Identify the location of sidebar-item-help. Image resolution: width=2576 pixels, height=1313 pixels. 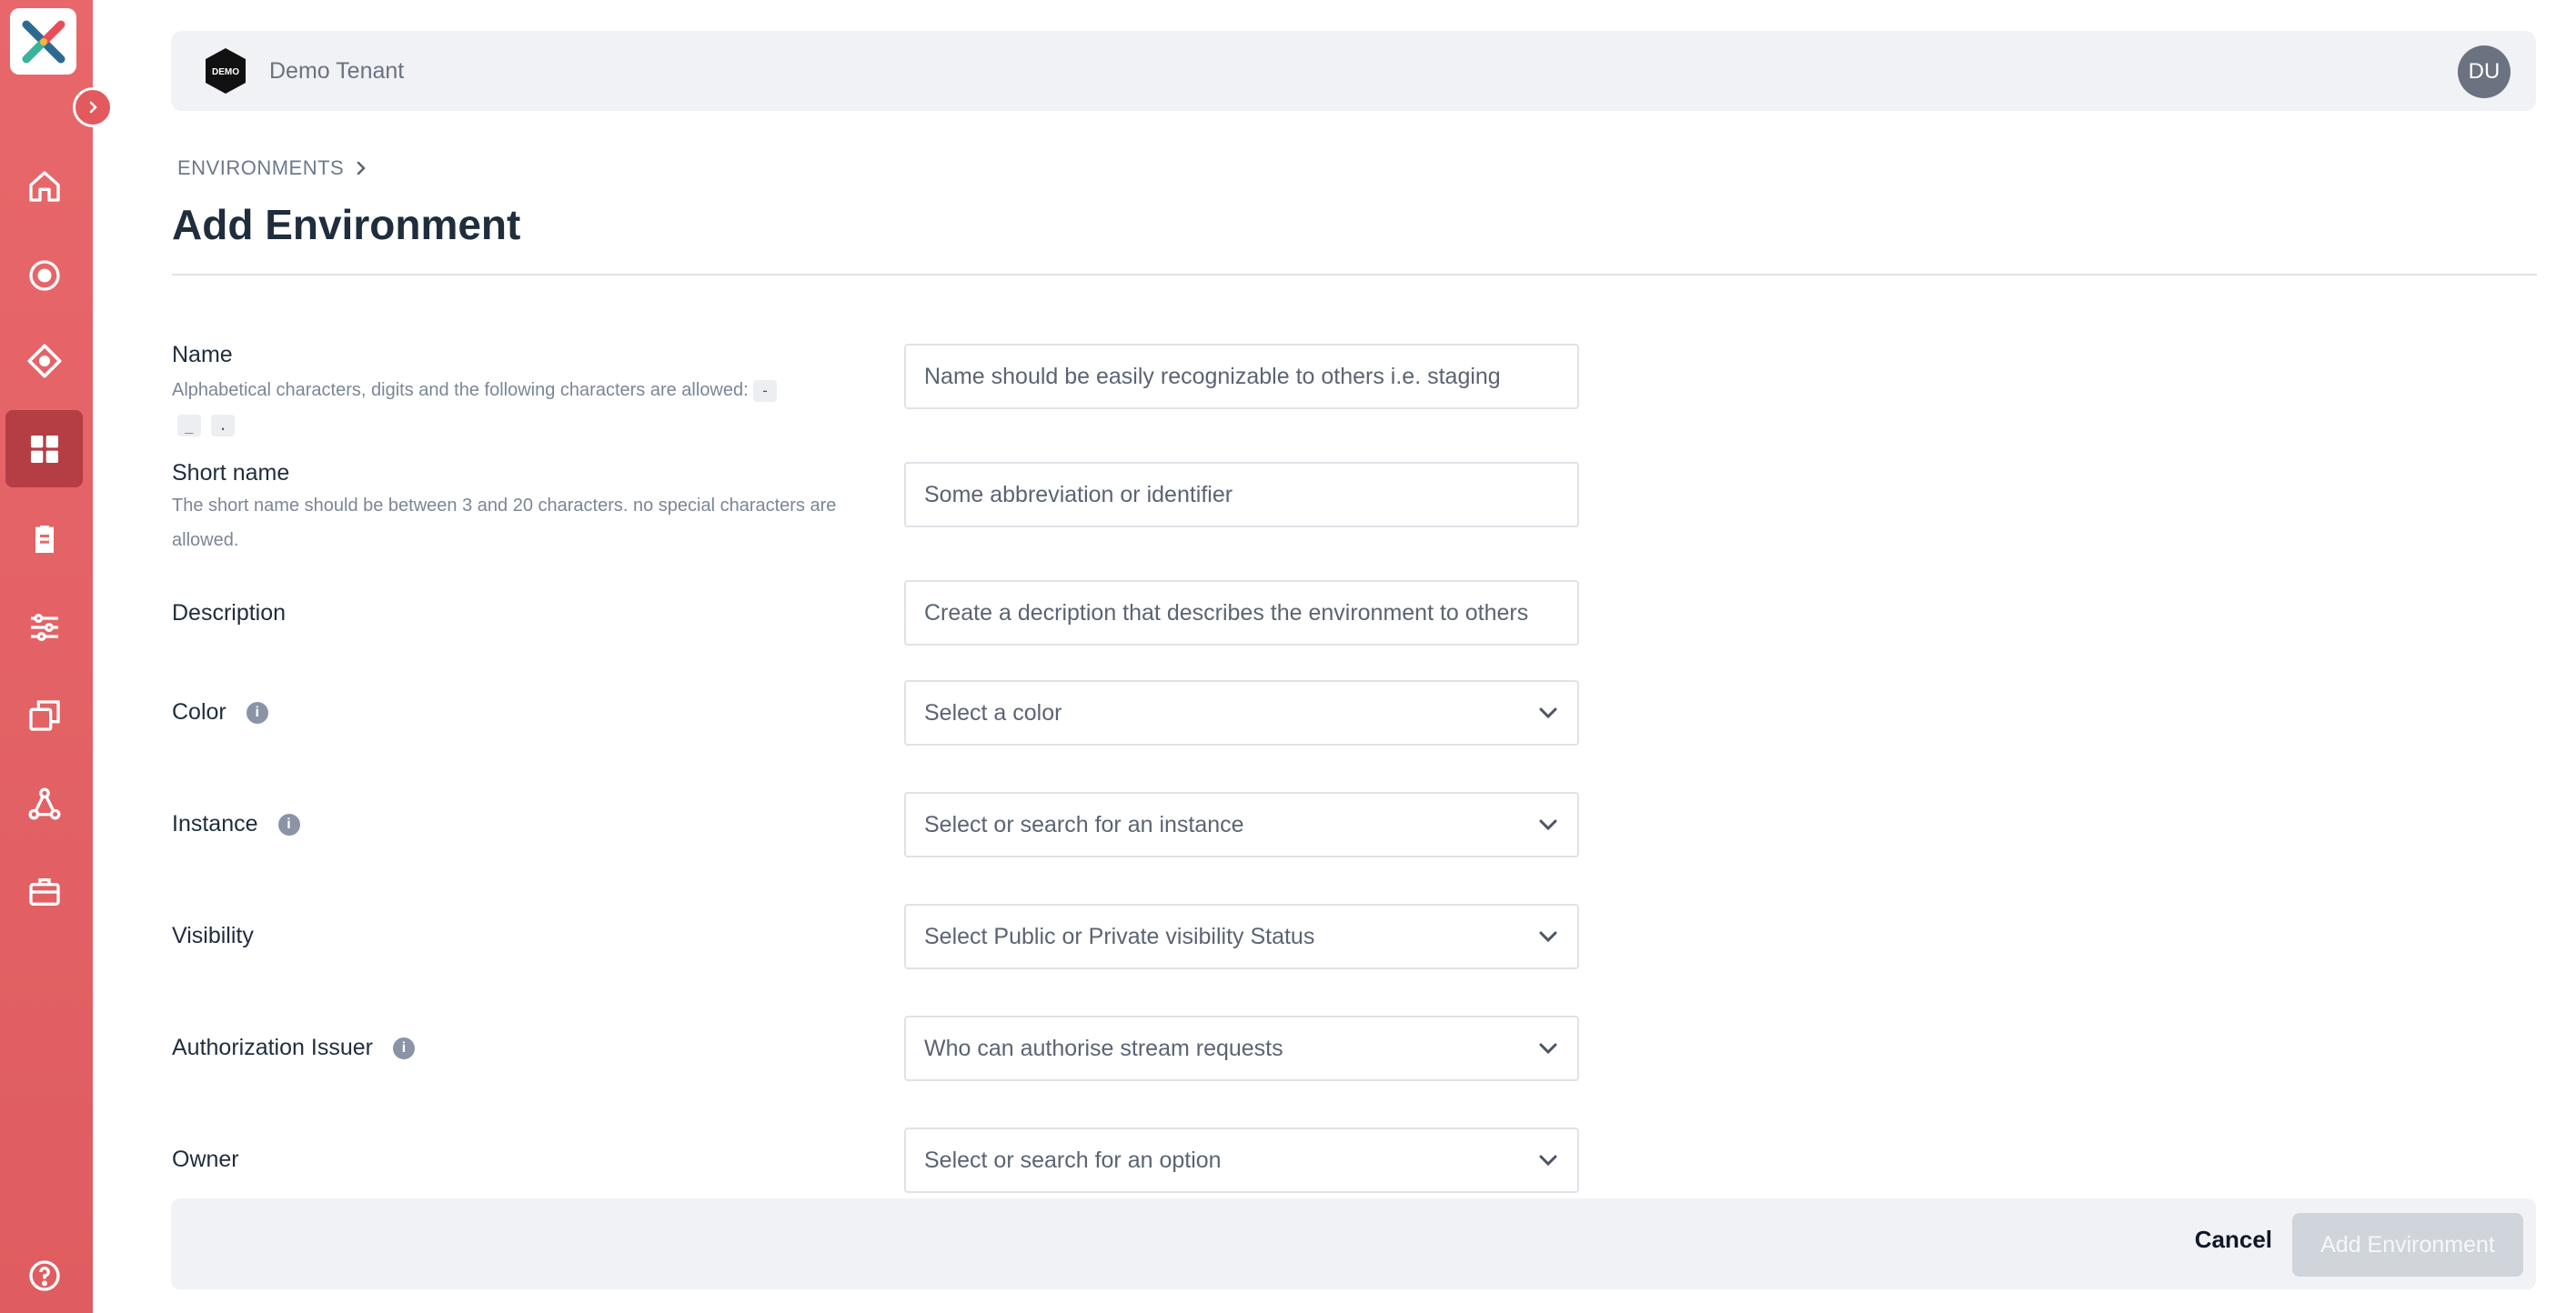
(44, 1276).